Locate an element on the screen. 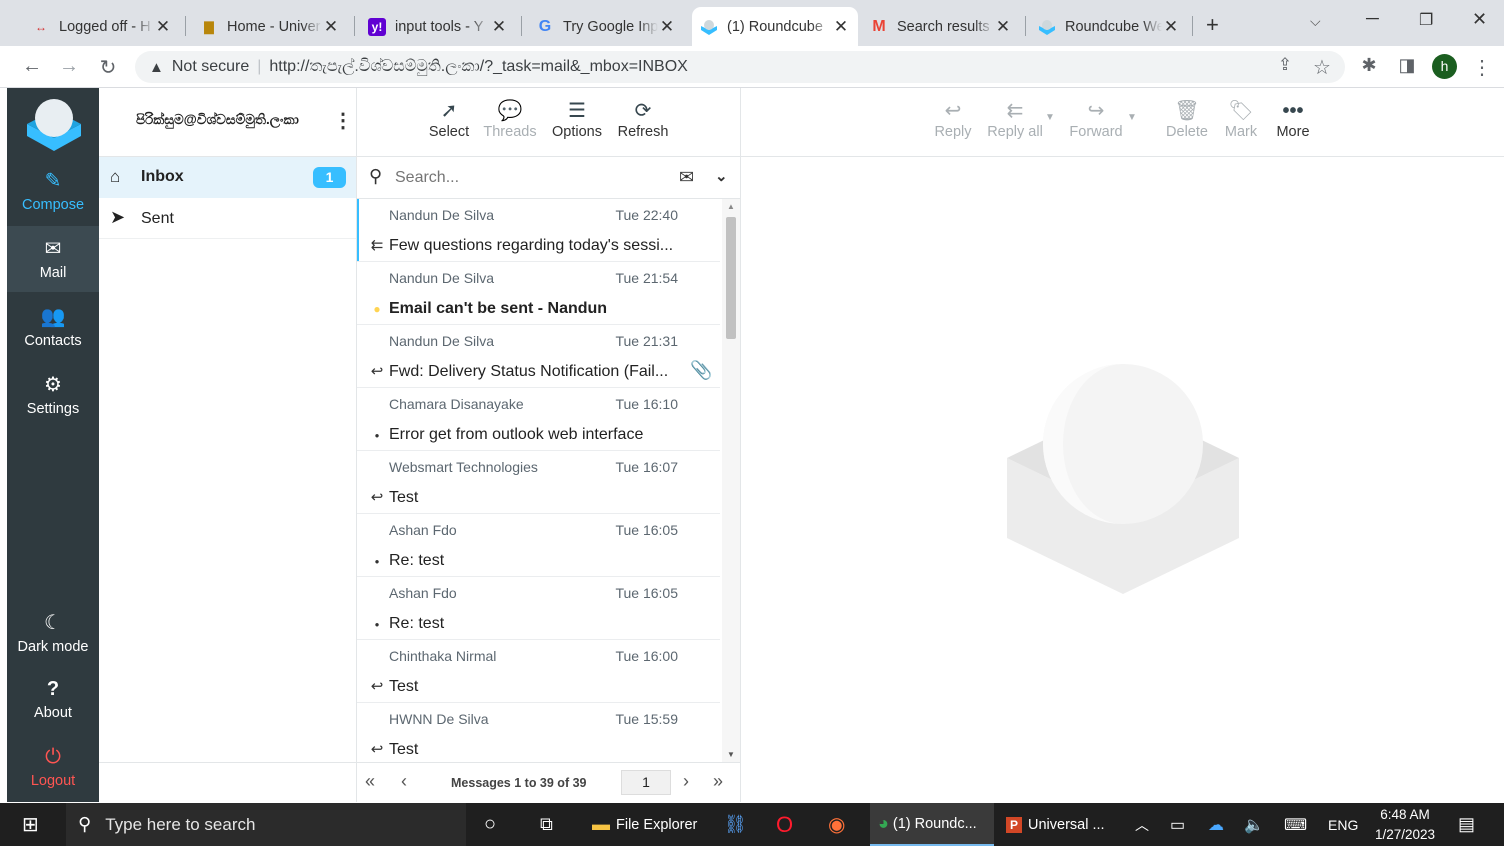  browser-tab: ▇ Home - Univer ✕ is located at coordinates (270, 26).